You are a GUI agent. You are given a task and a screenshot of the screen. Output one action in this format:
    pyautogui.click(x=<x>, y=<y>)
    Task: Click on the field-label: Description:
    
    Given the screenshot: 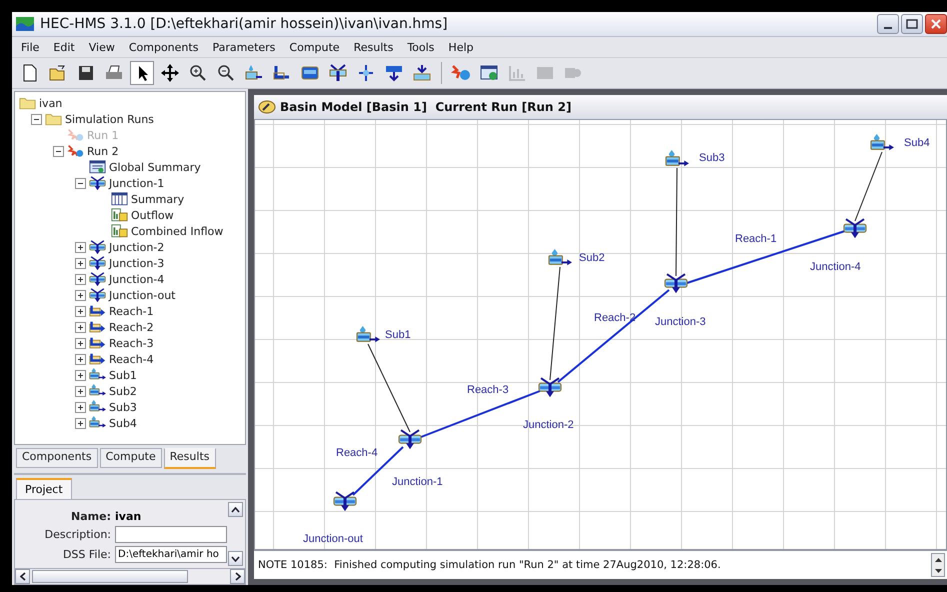 What is the action you would take?
    pyautogui.click(x=77, y=534)
    